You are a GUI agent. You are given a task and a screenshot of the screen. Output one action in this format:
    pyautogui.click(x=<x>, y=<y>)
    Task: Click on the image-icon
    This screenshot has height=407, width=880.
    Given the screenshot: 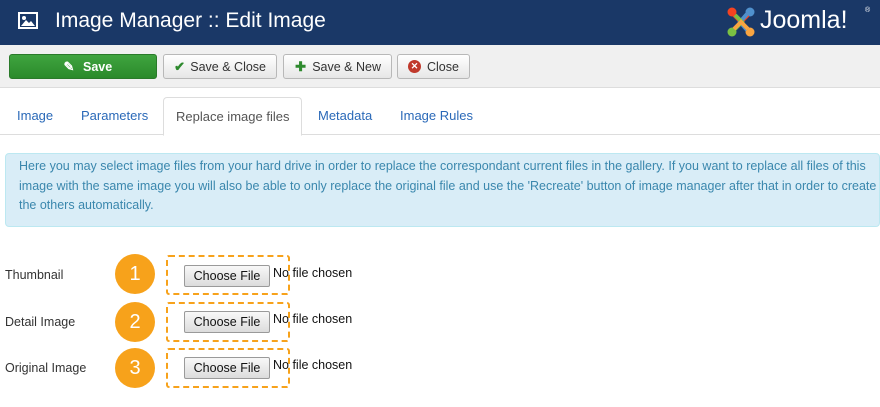 What is the action you would take?
    pyautogui.click(x=28, y=20)
    